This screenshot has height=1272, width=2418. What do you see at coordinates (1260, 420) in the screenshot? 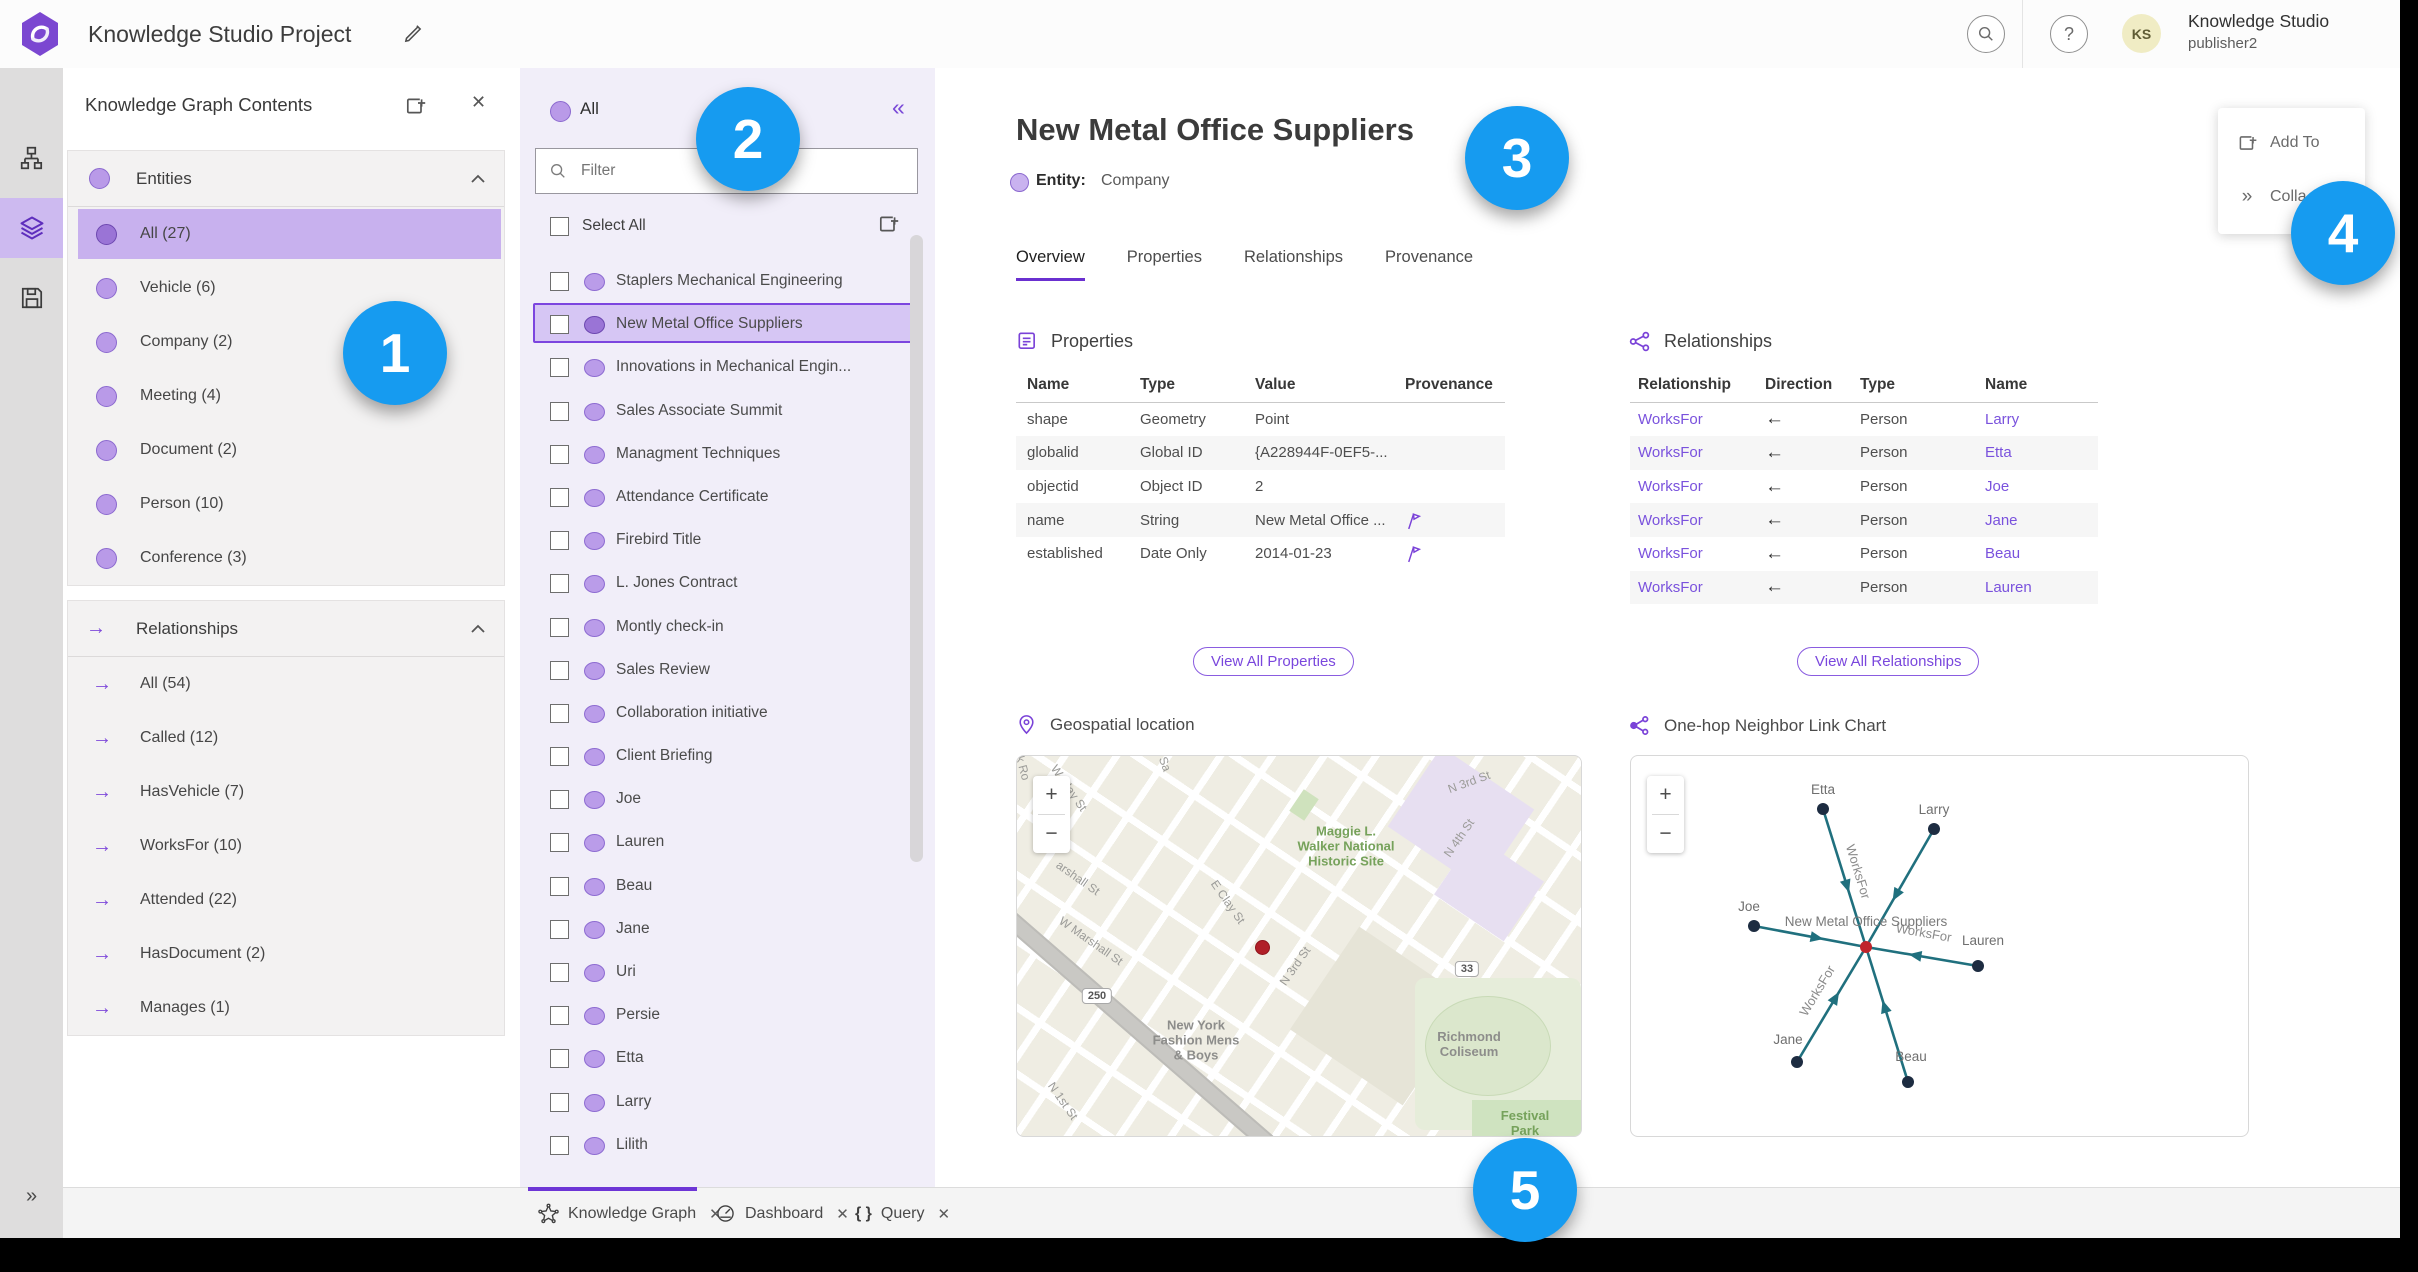
I see `property-row: shape Geometry Point` at bounding box center [1260, 420].